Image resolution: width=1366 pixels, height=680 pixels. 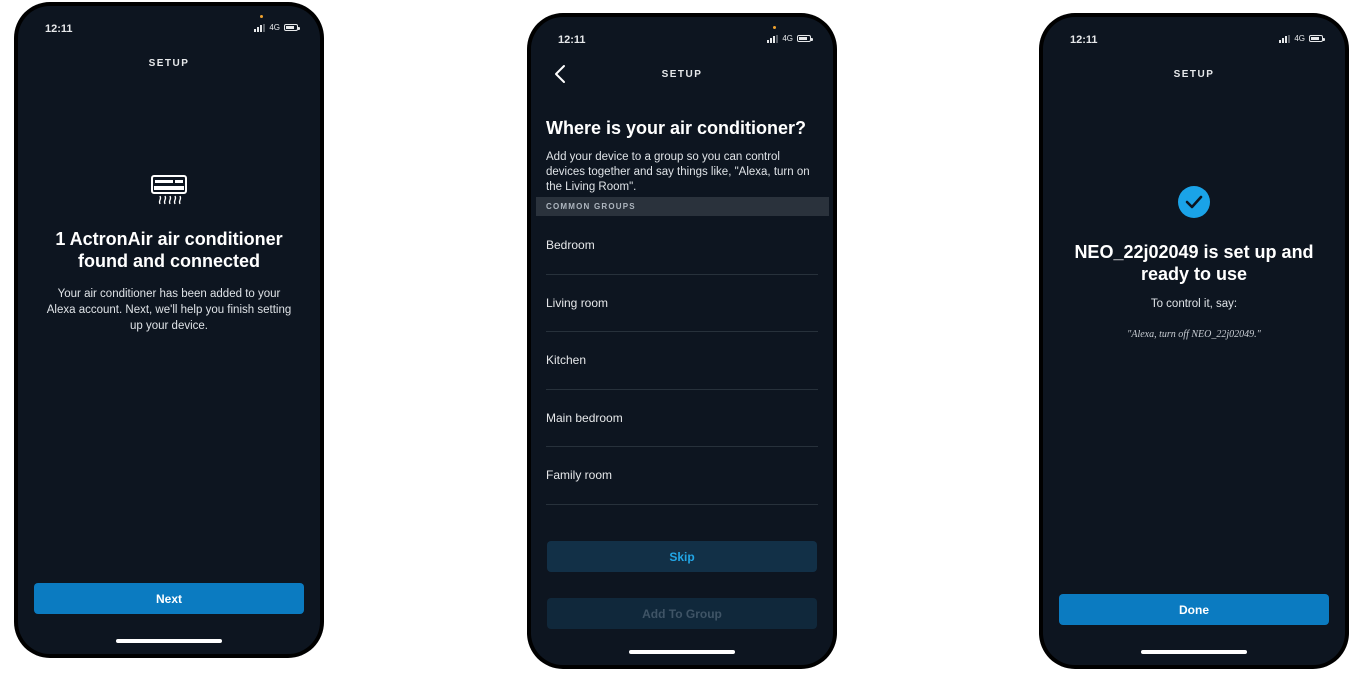 What do you see at coordinates (1194, 609) in the screenshot?
I see `done-button: Done` at bounding box center [1194, 609].